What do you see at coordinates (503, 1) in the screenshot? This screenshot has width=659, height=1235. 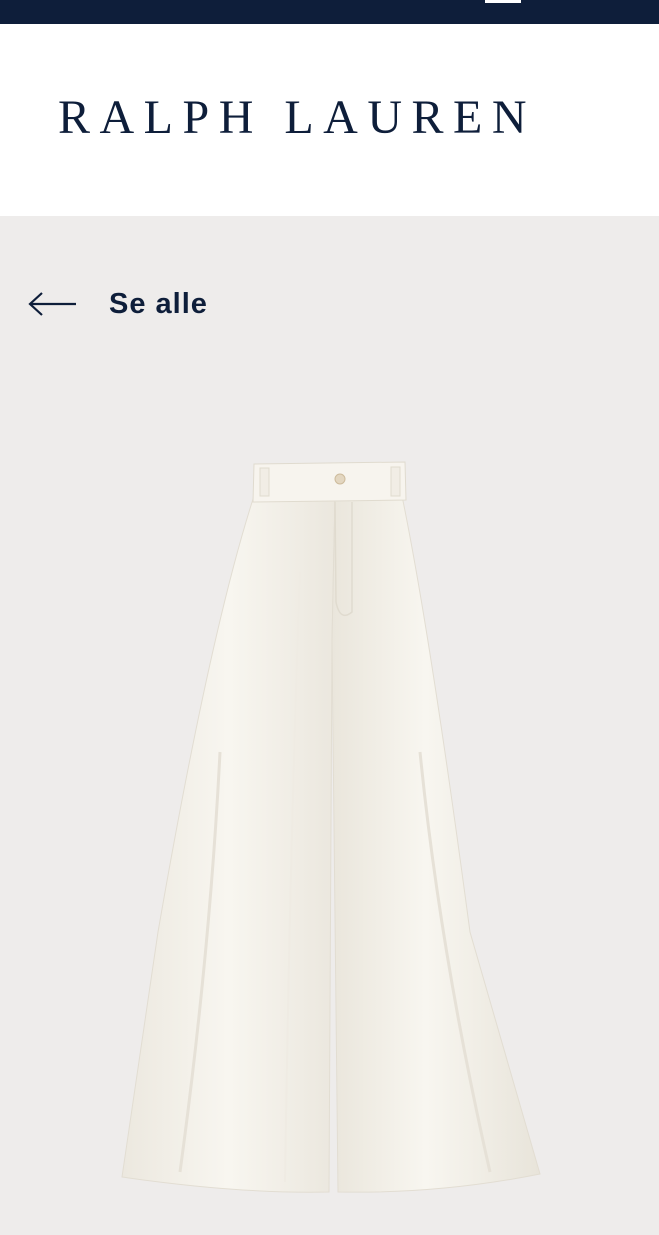 I see `active-tab-indicator` at bounding box center [503, 1].